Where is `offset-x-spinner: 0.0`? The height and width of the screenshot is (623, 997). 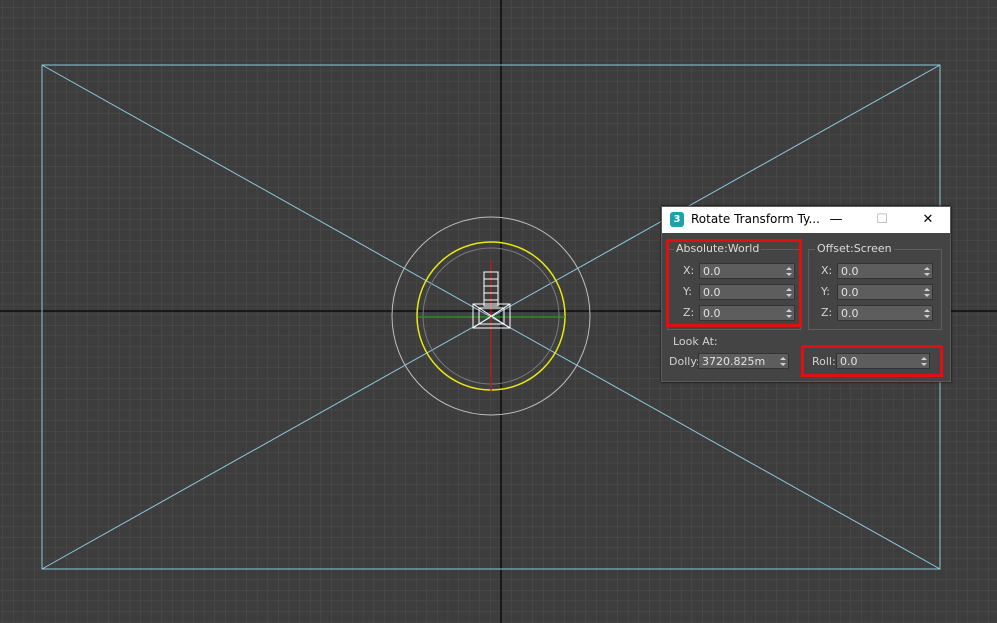 offset-x-spinner: 0.0 is located at coordinates (885, 271).